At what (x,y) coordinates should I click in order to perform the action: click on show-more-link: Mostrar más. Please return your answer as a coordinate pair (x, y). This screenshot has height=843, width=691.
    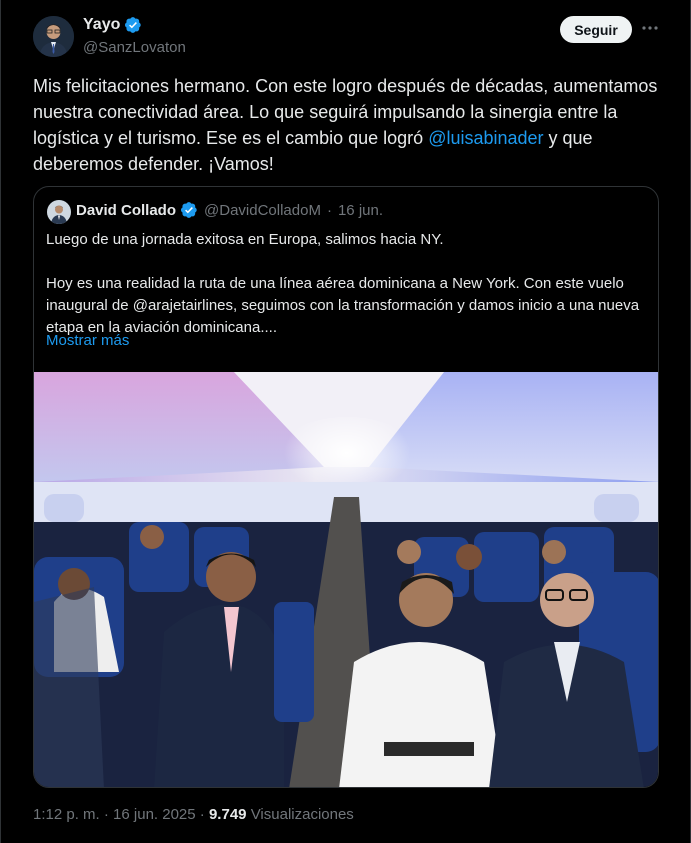
    Looking at the image, I should click on (87, 340).